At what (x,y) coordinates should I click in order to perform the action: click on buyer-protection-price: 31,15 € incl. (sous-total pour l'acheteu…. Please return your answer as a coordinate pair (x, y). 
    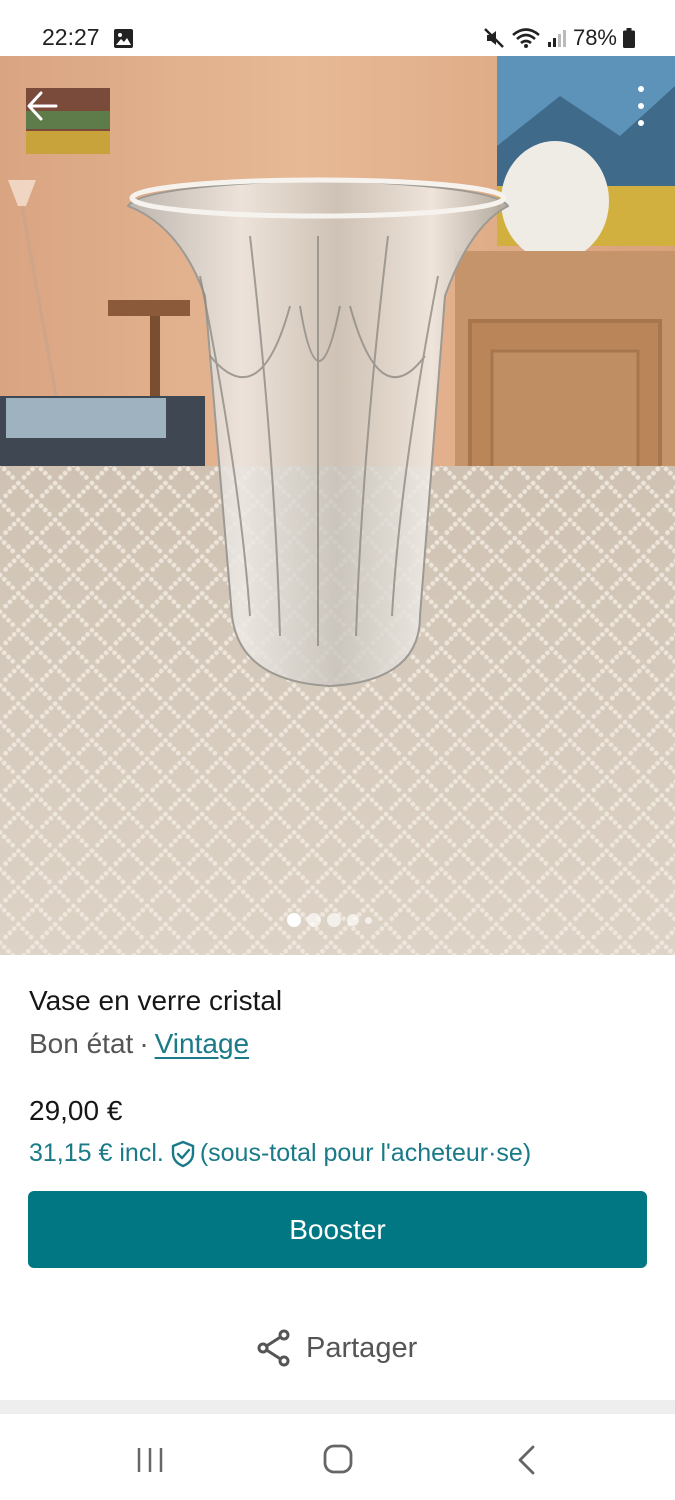
    Looking at the image, I should click on (280, 1153).